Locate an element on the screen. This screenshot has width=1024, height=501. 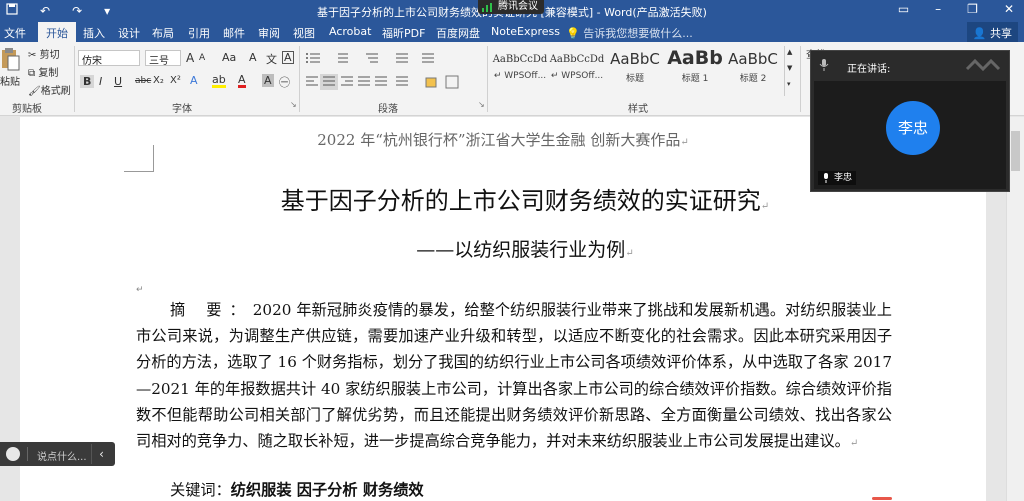
keywords-text: 纺织服装 因子分析 财务绩效 is located at coordinates (327, 490).